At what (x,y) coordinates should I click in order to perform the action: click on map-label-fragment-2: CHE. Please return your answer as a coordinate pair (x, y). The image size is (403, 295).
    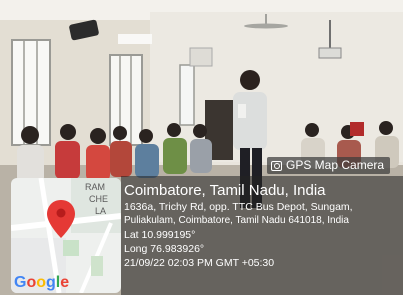
    Looking at the image, I should click on (98, 199).